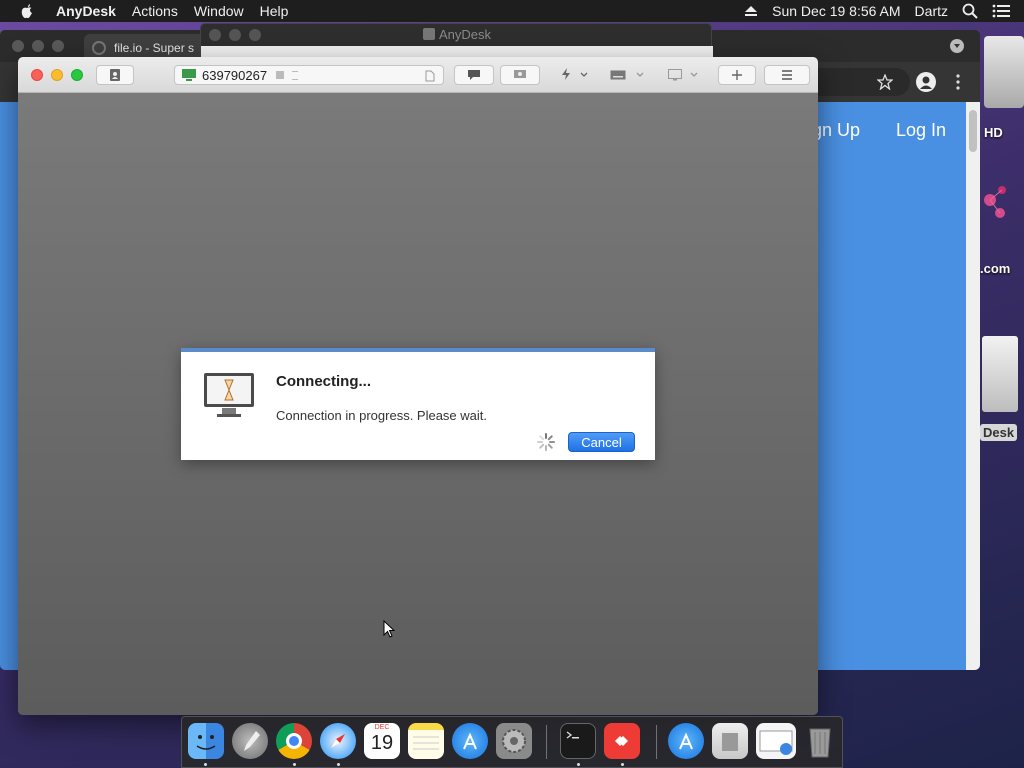 This screenshot has width=1024, height=768. What do you see at coordinates (578, 764) in the screenshot?
I see `terminal-running-indicator` at bounding box center [578, 764].